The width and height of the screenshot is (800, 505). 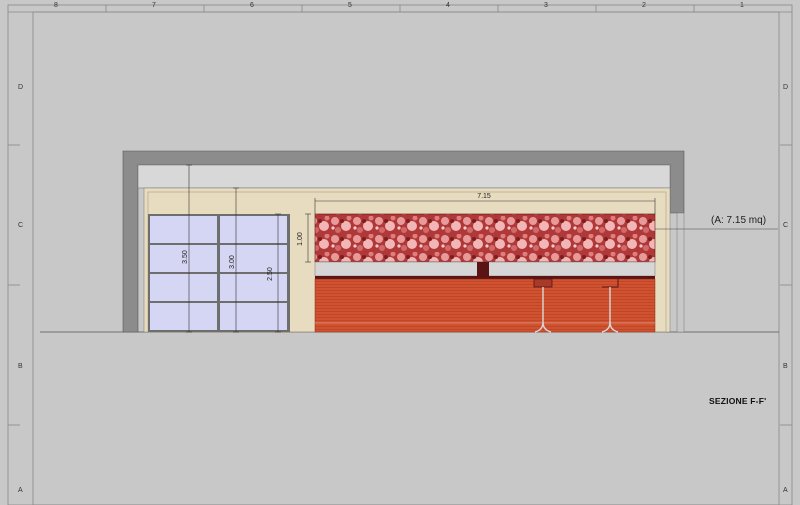 I want to click on top-column-dividers, so click(x=400, y=8).